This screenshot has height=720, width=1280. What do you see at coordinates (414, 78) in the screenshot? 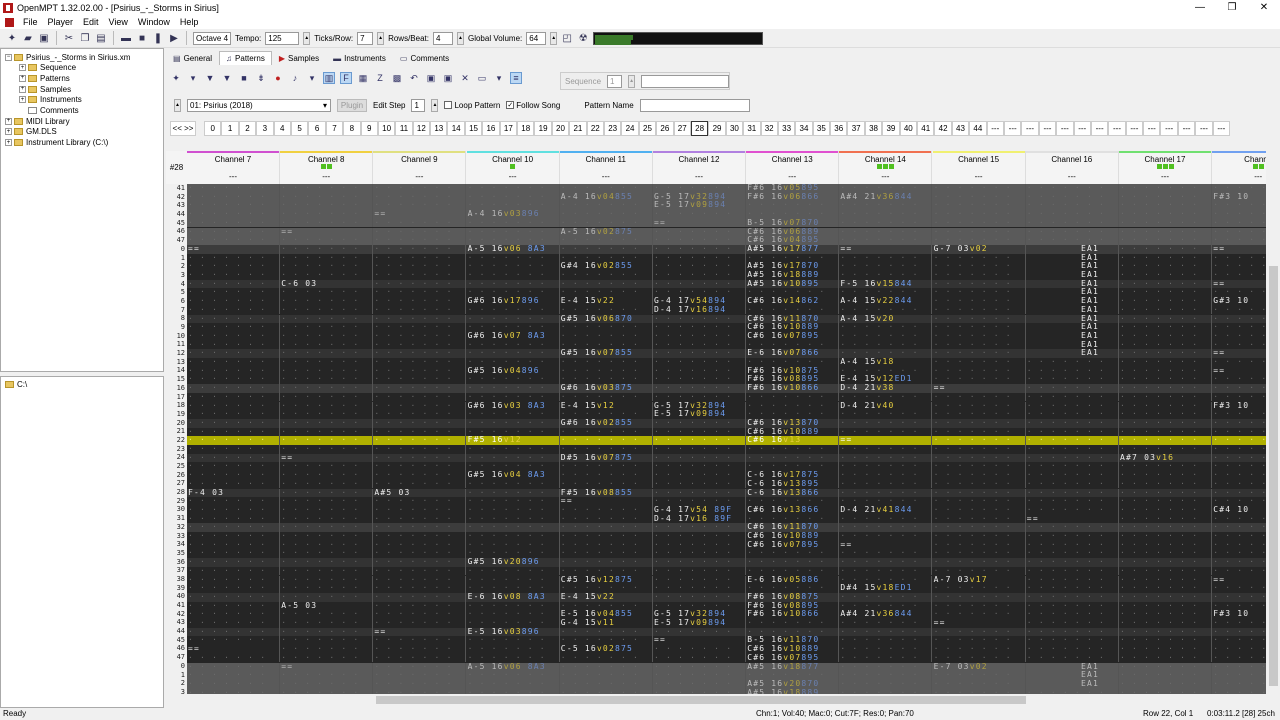
I see `undo-icon: ↶` at bounding box center [414, 78].